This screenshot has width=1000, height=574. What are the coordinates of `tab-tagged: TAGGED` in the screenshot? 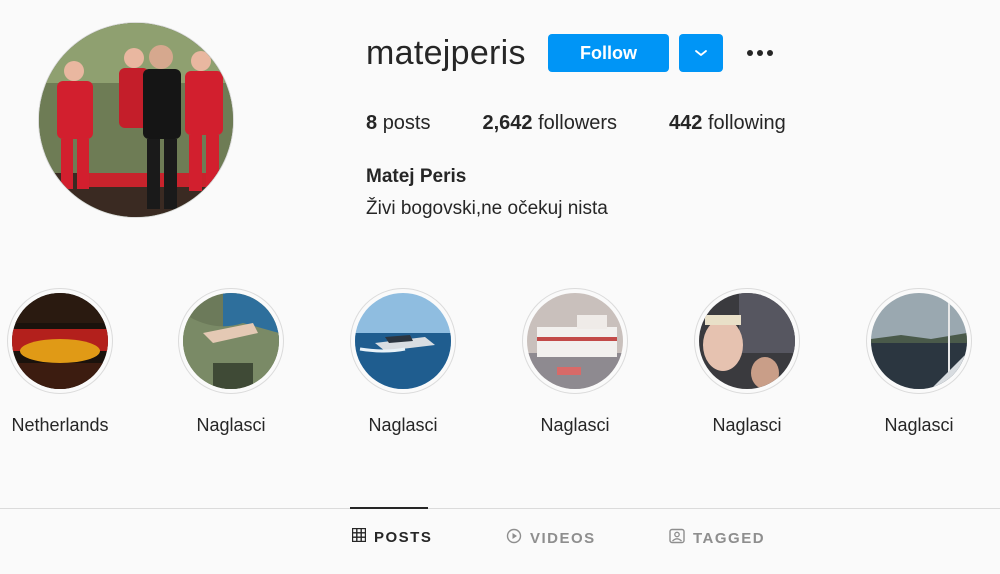 It's located at (717, 538).